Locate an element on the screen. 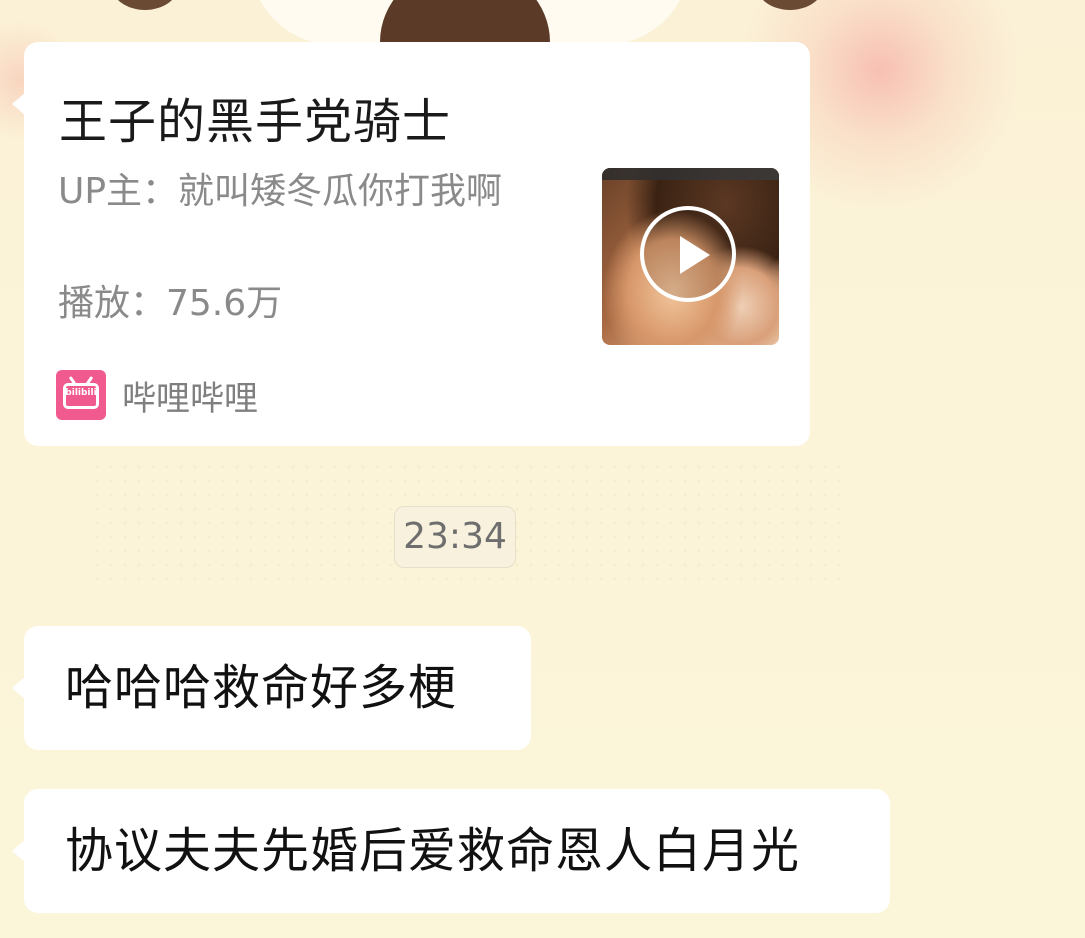 The width and height of the screenshot is (1085, 938). message-text: 哈哈哈救命好多梗 is located at coordinates (261, 688).